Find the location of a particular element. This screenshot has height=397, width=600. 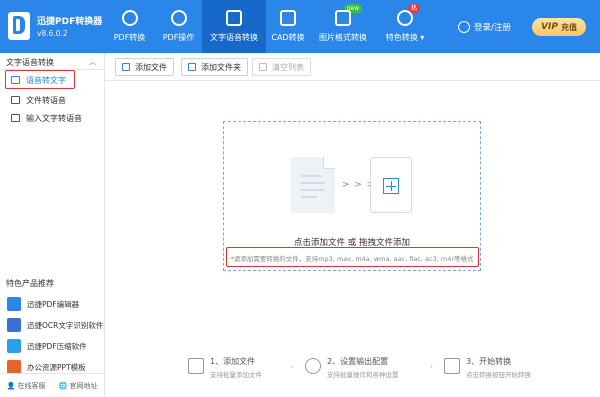

recommend-label: 迅捷PDF编辑器 is located at coordinates (53, 304).